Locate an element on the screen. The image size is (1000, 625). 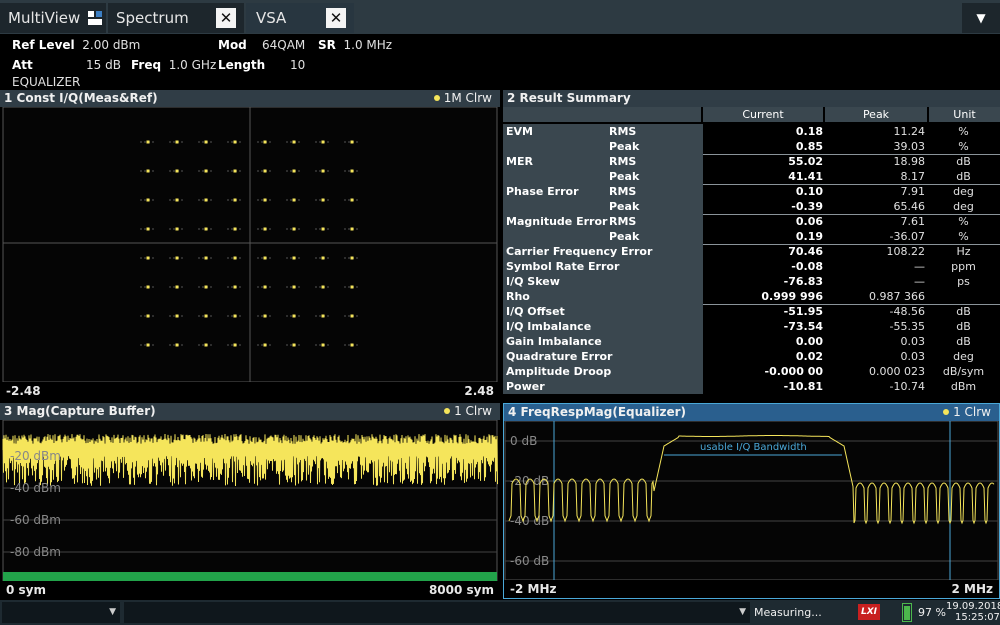
metric-current: 0.10 is located at coordinates (809, 191).